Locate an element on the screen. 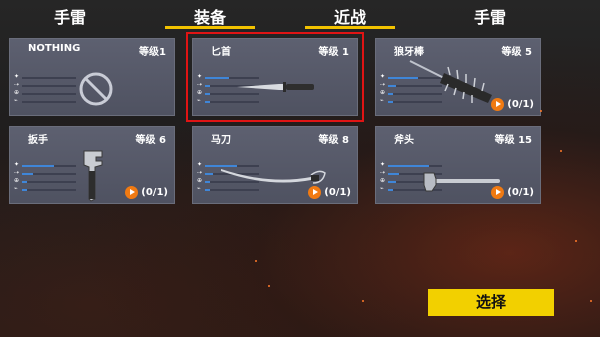 The height and width of the screenshot is (337, 600). item-card: 扳手 等级 6 ✦ ⇢ ⊕ ⌁ (0/1) is located at coordinates (92, 165).